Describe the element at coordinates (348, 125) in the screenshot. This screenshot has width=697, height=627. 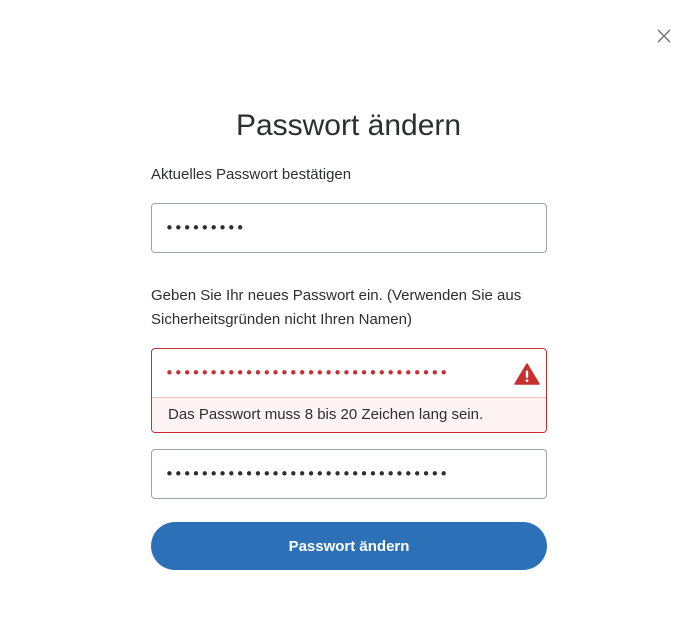
I see `page-title: Passwort ändern` at that location.